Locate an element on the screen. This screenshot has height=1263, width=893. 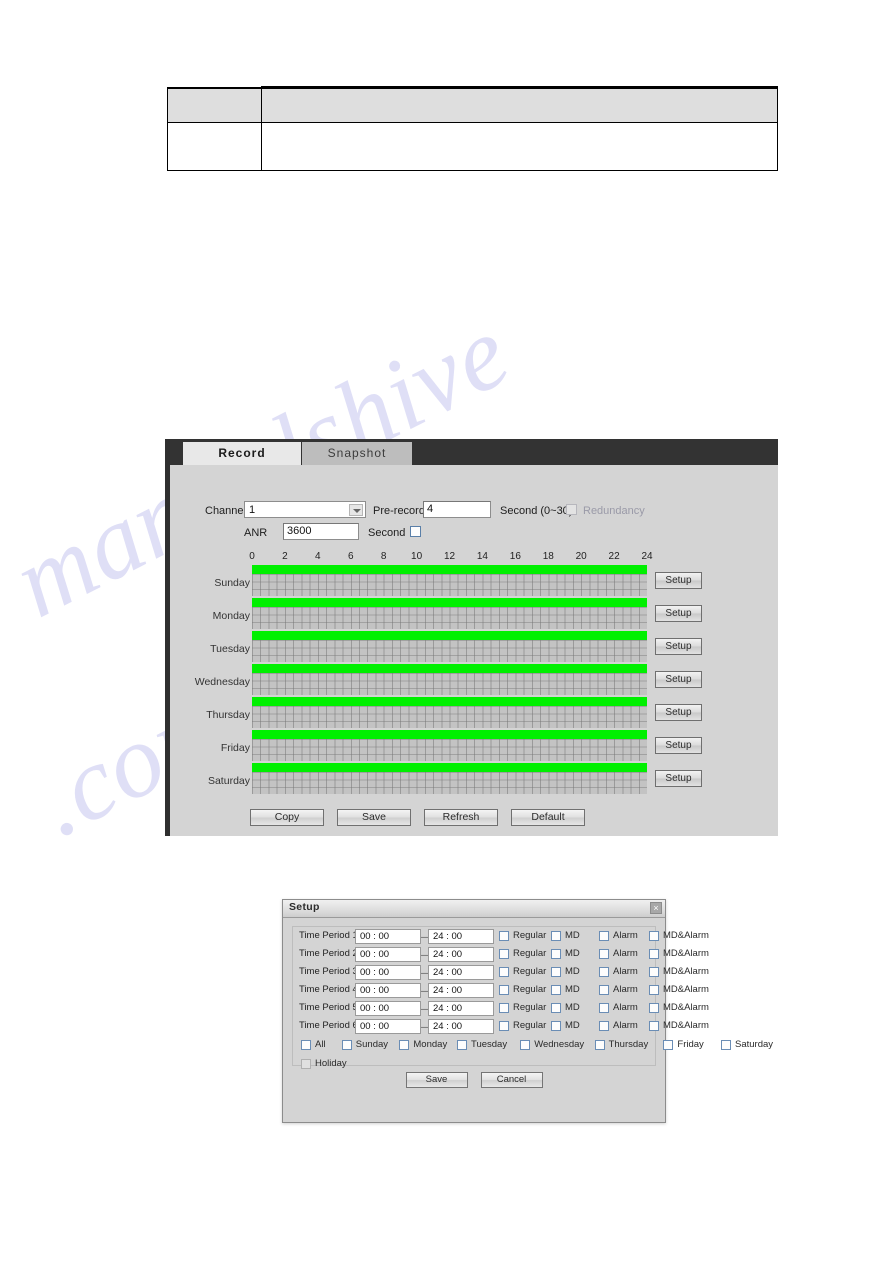
refresh-button: Refresh is located at coordinates (461, 817).